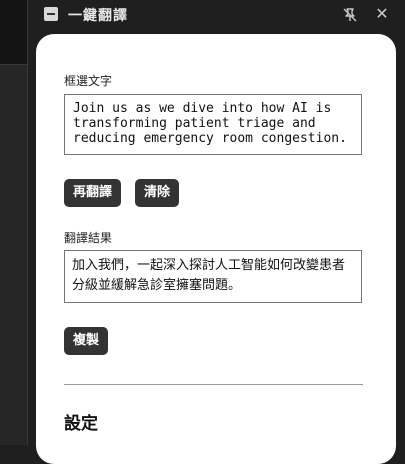 This screenshot has width=405, height=464. I want to click on close-icon: ✕, so click(382, 14).